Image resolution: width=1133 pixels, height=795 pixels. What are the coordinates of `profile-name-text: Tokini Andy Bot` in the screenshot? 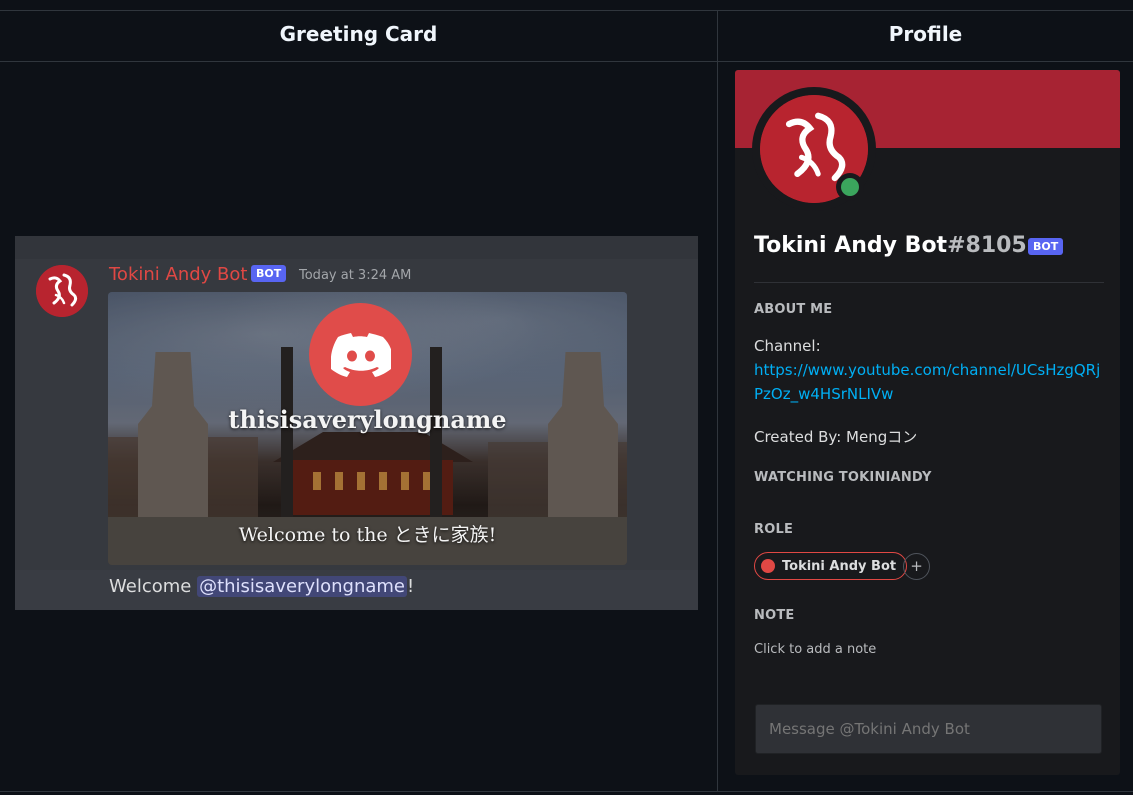 It's located at (851, 245).